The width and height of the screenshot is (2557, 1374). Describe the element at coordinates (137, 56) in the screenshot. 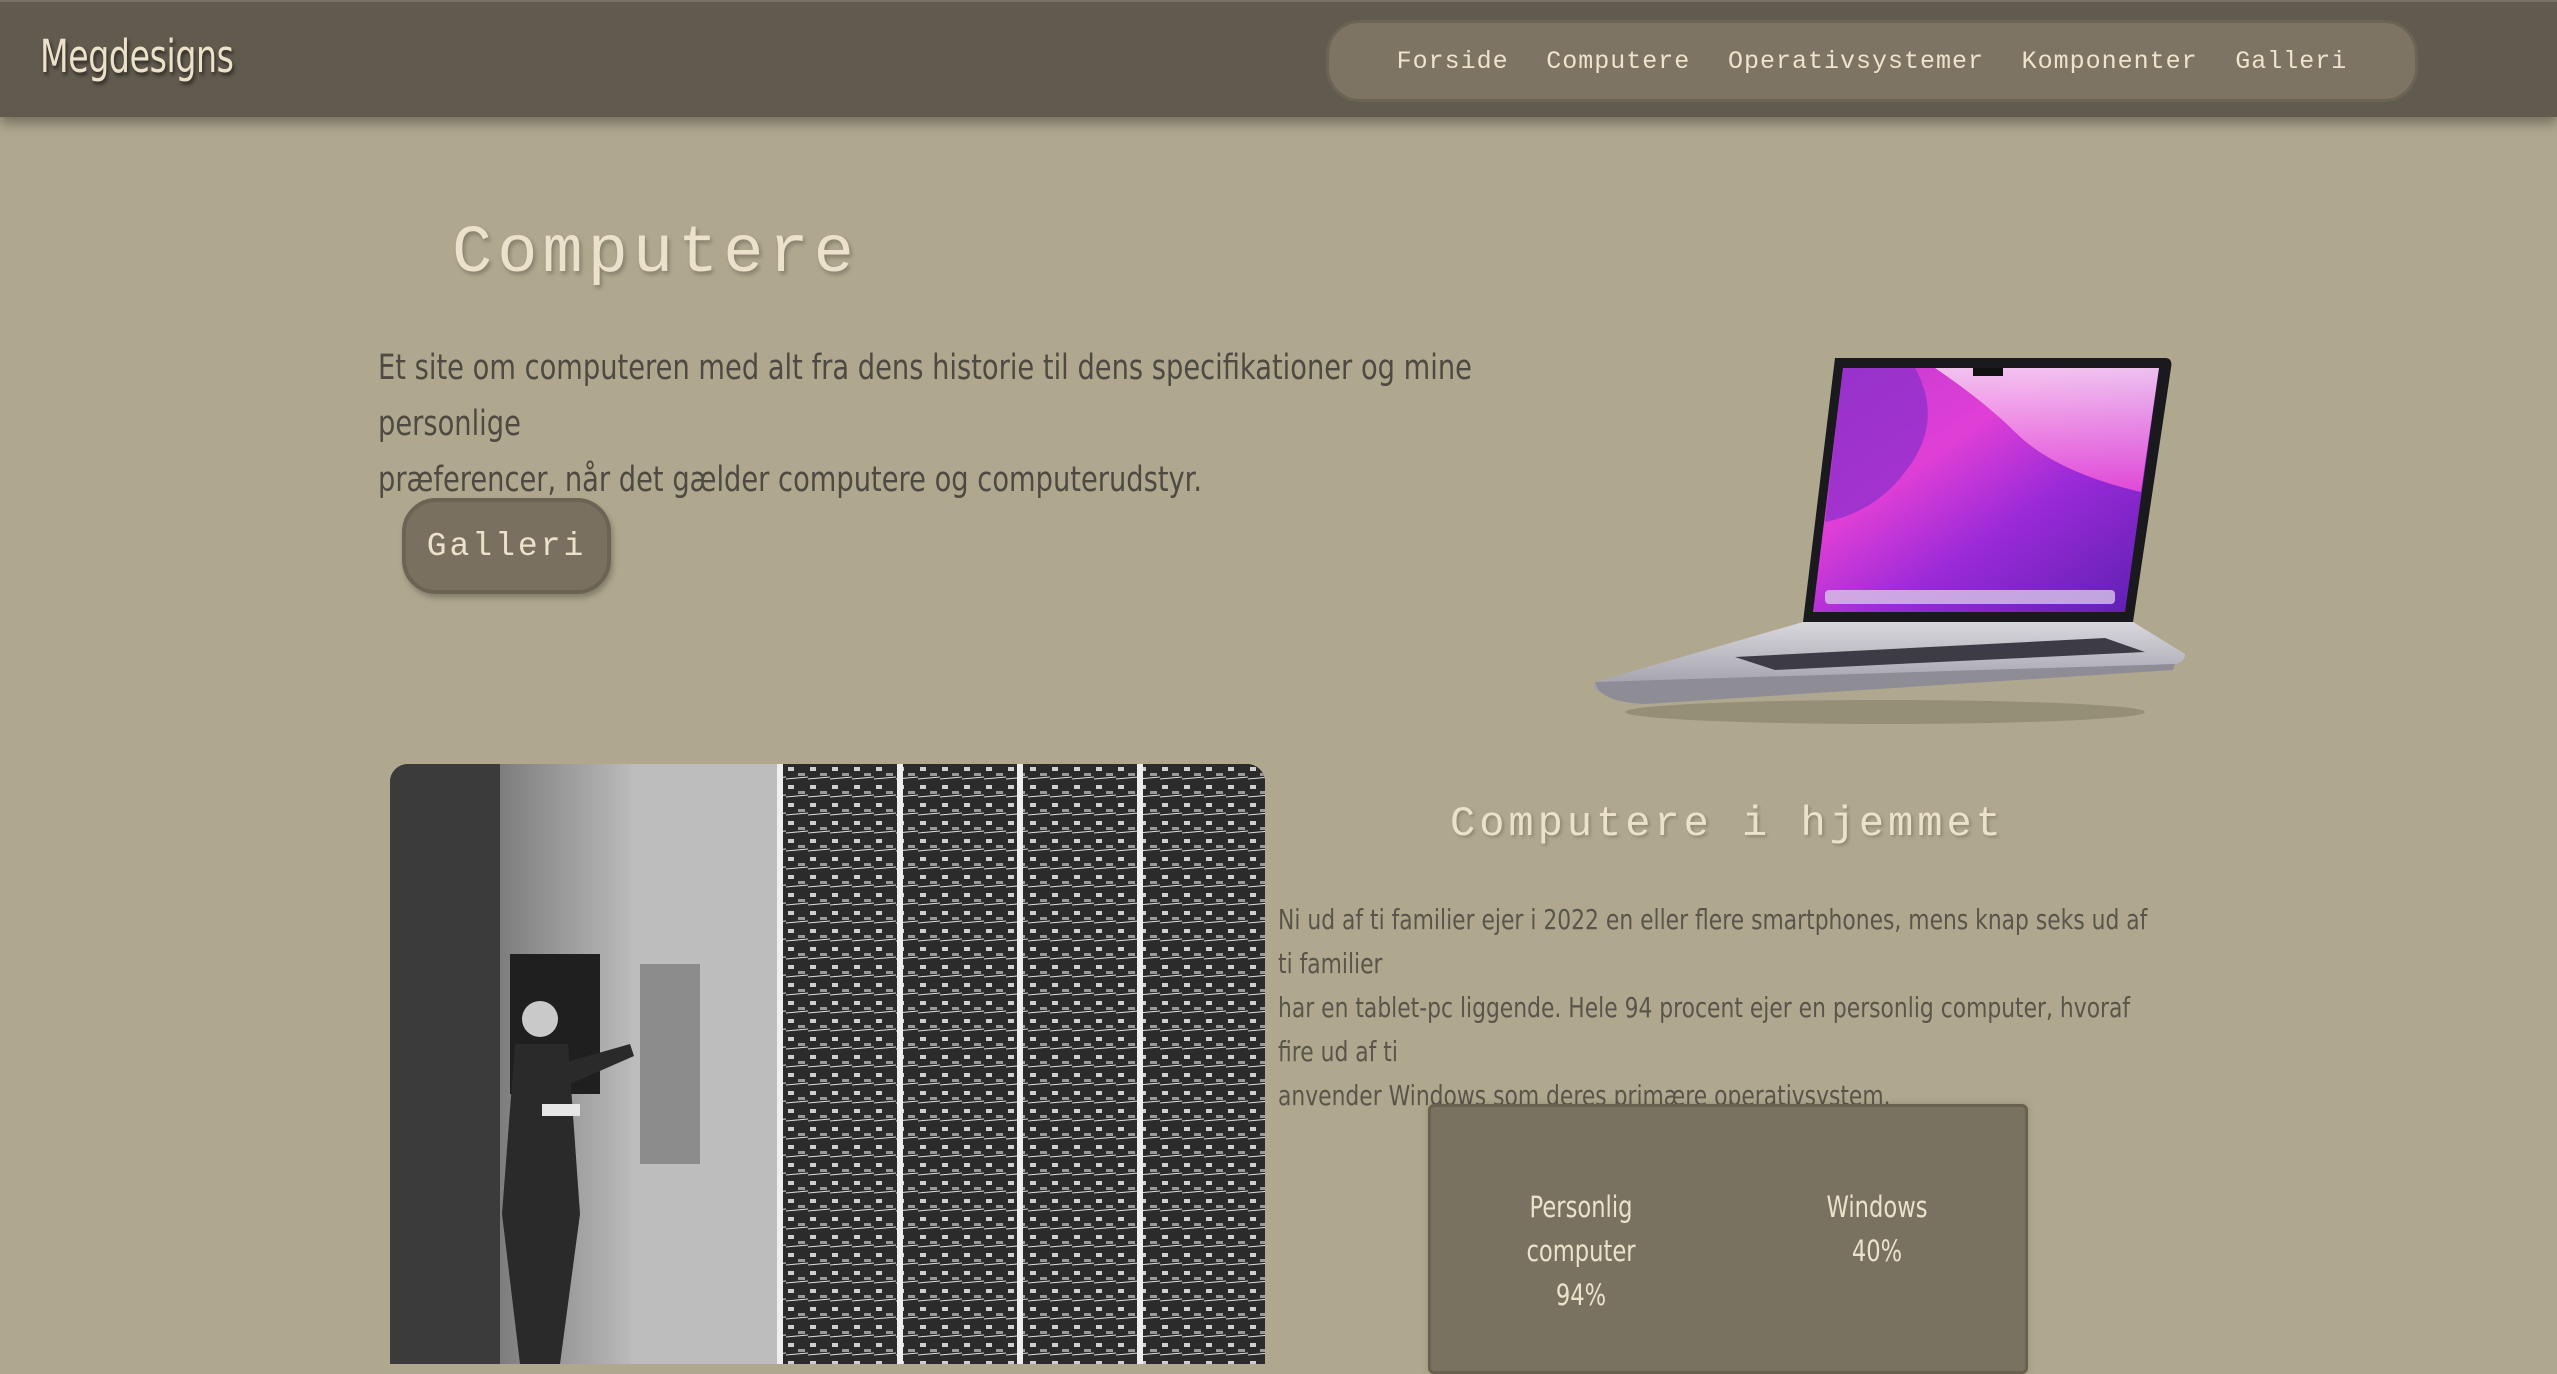

I see `site-logo: Megdesigns` at that location.